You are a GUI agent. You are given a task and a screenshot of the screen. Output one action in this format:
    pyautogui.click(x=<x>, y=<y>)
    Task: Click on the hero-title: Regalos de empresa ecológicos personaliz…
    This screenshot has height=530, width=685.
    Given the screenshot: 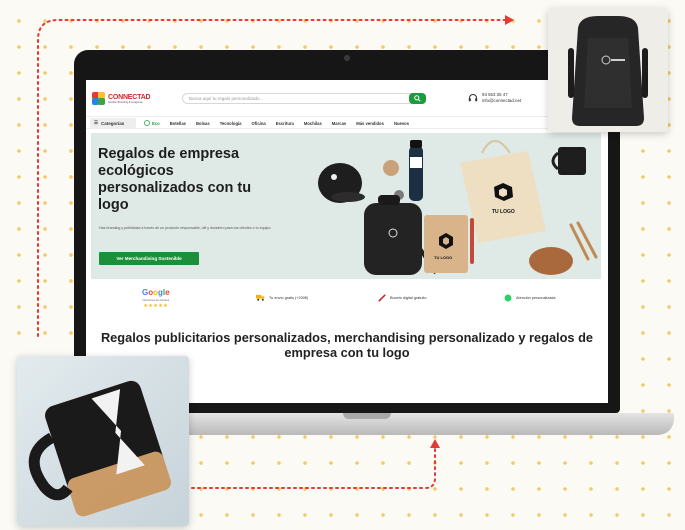 What is the action you would take?
    pyautogui.click(x=175, y=179)
    